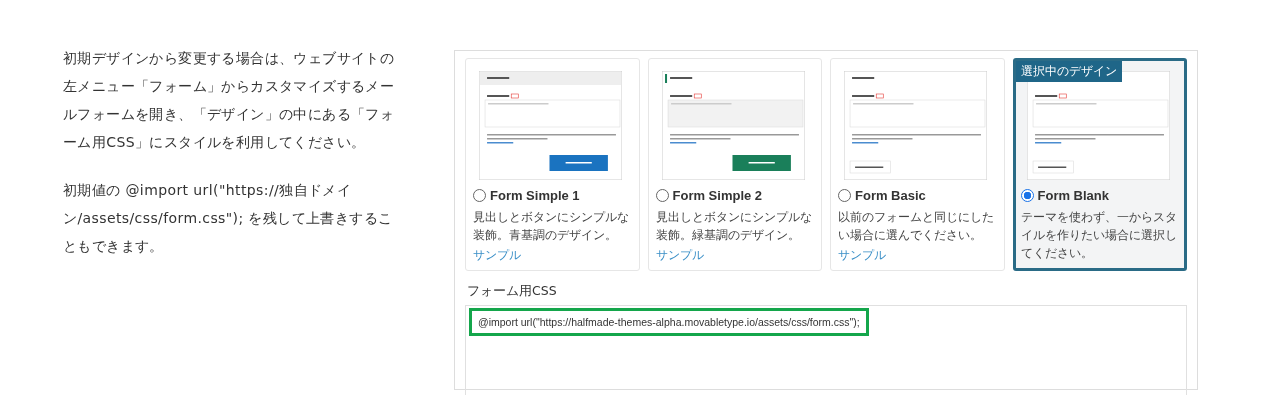 The width and height of the screenshot is (1280, 420). What do you see at coordinates (890, 195) in the screenshot?
I see `design-name: Form Basic` at bounding box center [890, 195].